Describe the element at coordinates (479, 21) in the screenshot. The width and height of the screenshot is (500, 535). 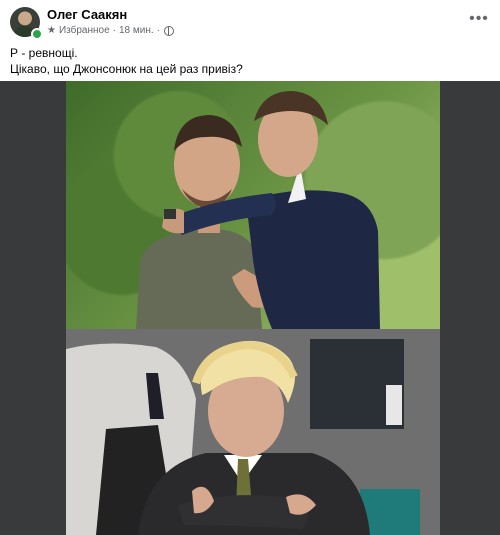
I see `more-options-button: •••` at that location.